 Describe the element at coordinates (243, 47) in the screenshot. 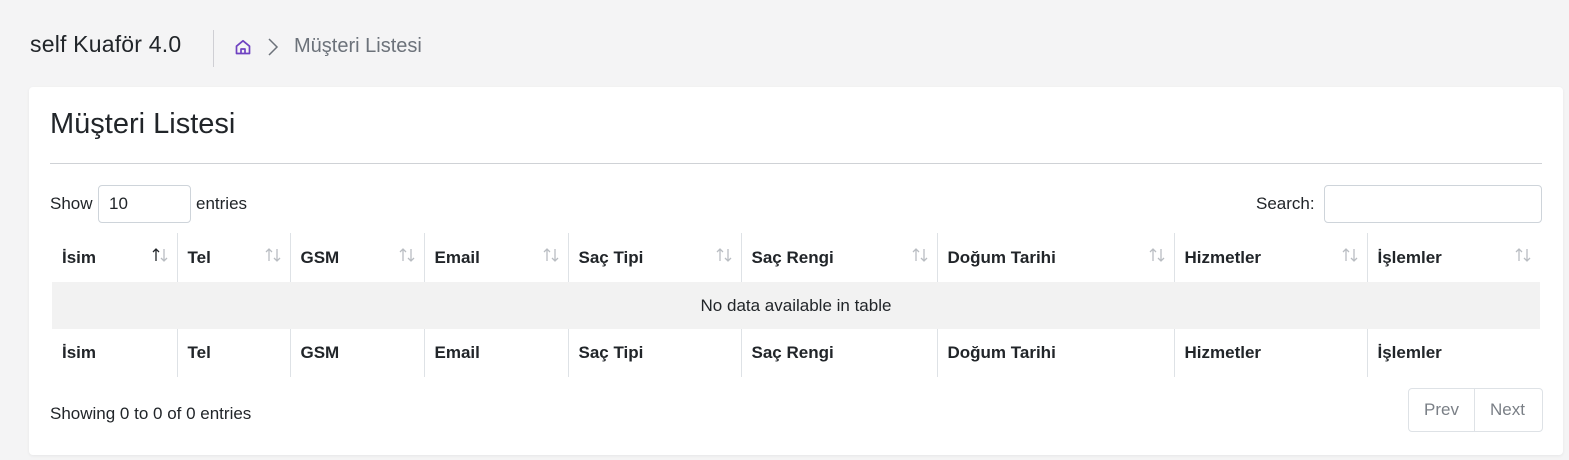

I see `home-icon` at that location.